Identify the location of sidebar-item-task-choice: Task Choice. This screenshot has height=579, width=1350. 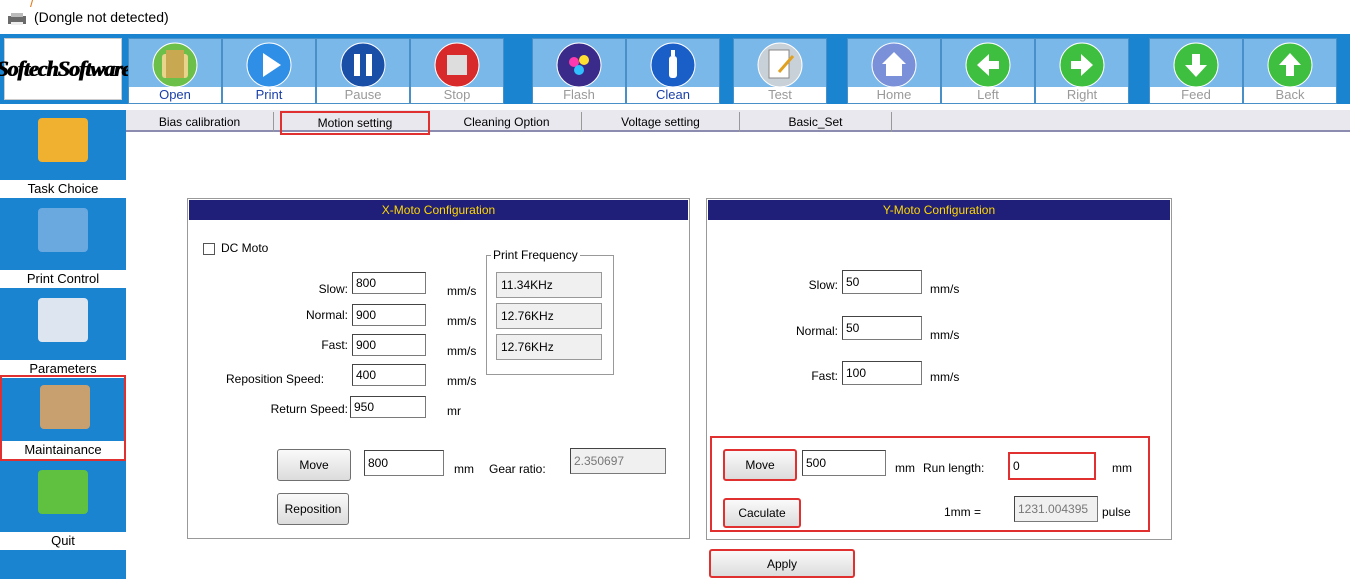
(63, 154).